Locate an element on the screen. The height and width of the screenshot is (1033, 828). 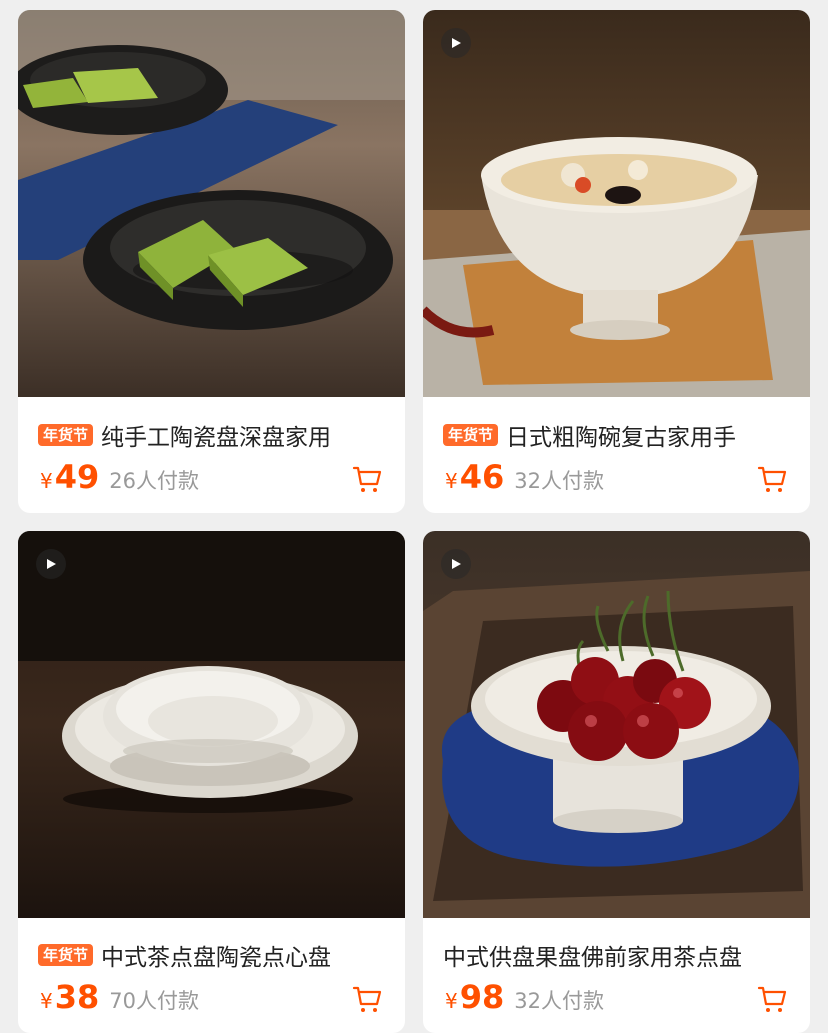
product-title-row: 年货节 中式茶点盘陶瓷点心盘 is located at coordinates (217, 955).